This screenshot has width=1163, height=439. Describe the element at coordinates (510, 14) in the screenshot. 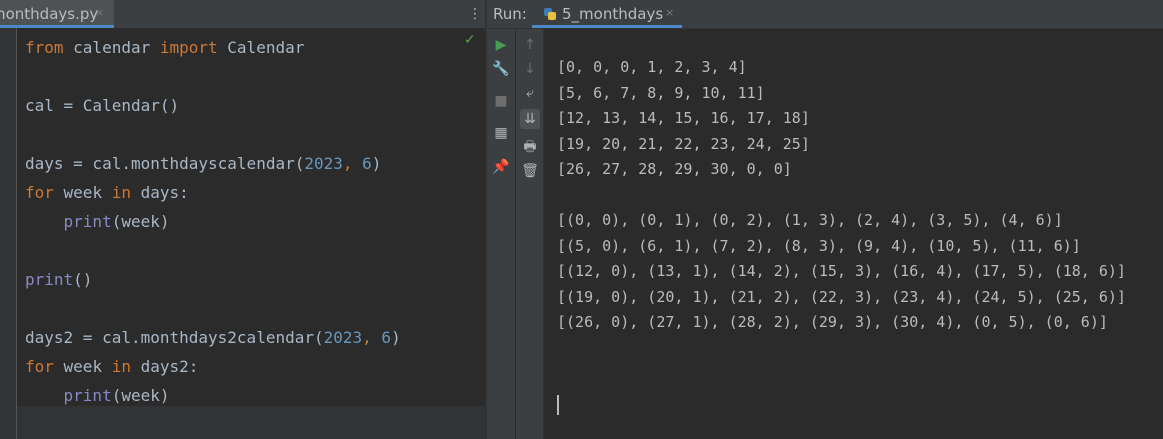

I see `run-label: Run:` at that location.